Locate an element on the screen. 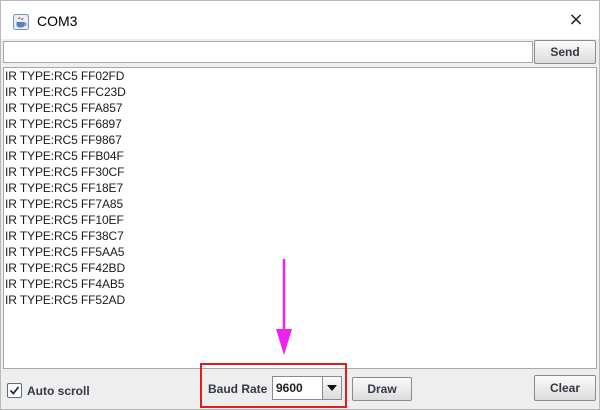 This screenshot has width=600, height=410. output-line: IR TYPE:RC5 FF9867 is located at coordinates (63, 140).